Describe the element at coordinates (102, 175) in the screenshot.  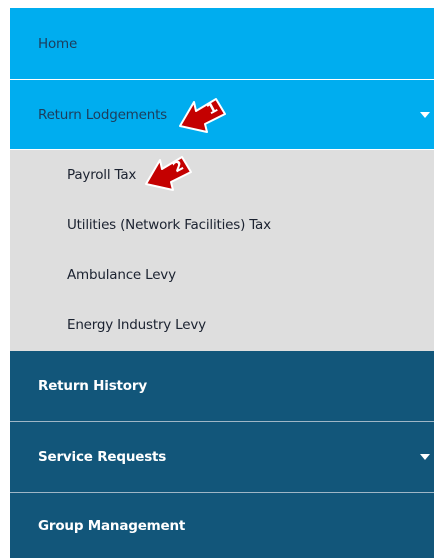
I see `submenu-item-label: Payroll Tax` at that location.